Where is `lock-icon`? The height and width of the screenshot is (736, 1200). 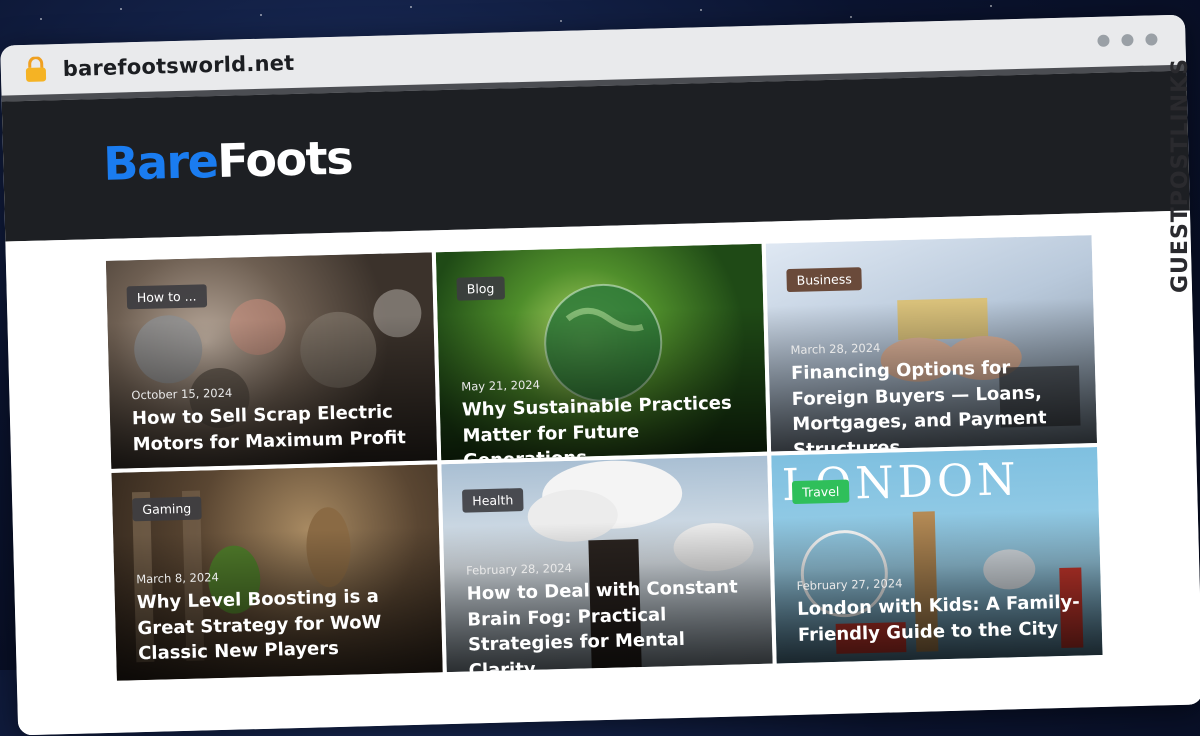 lock-icon is located at coordinates (36, 69).